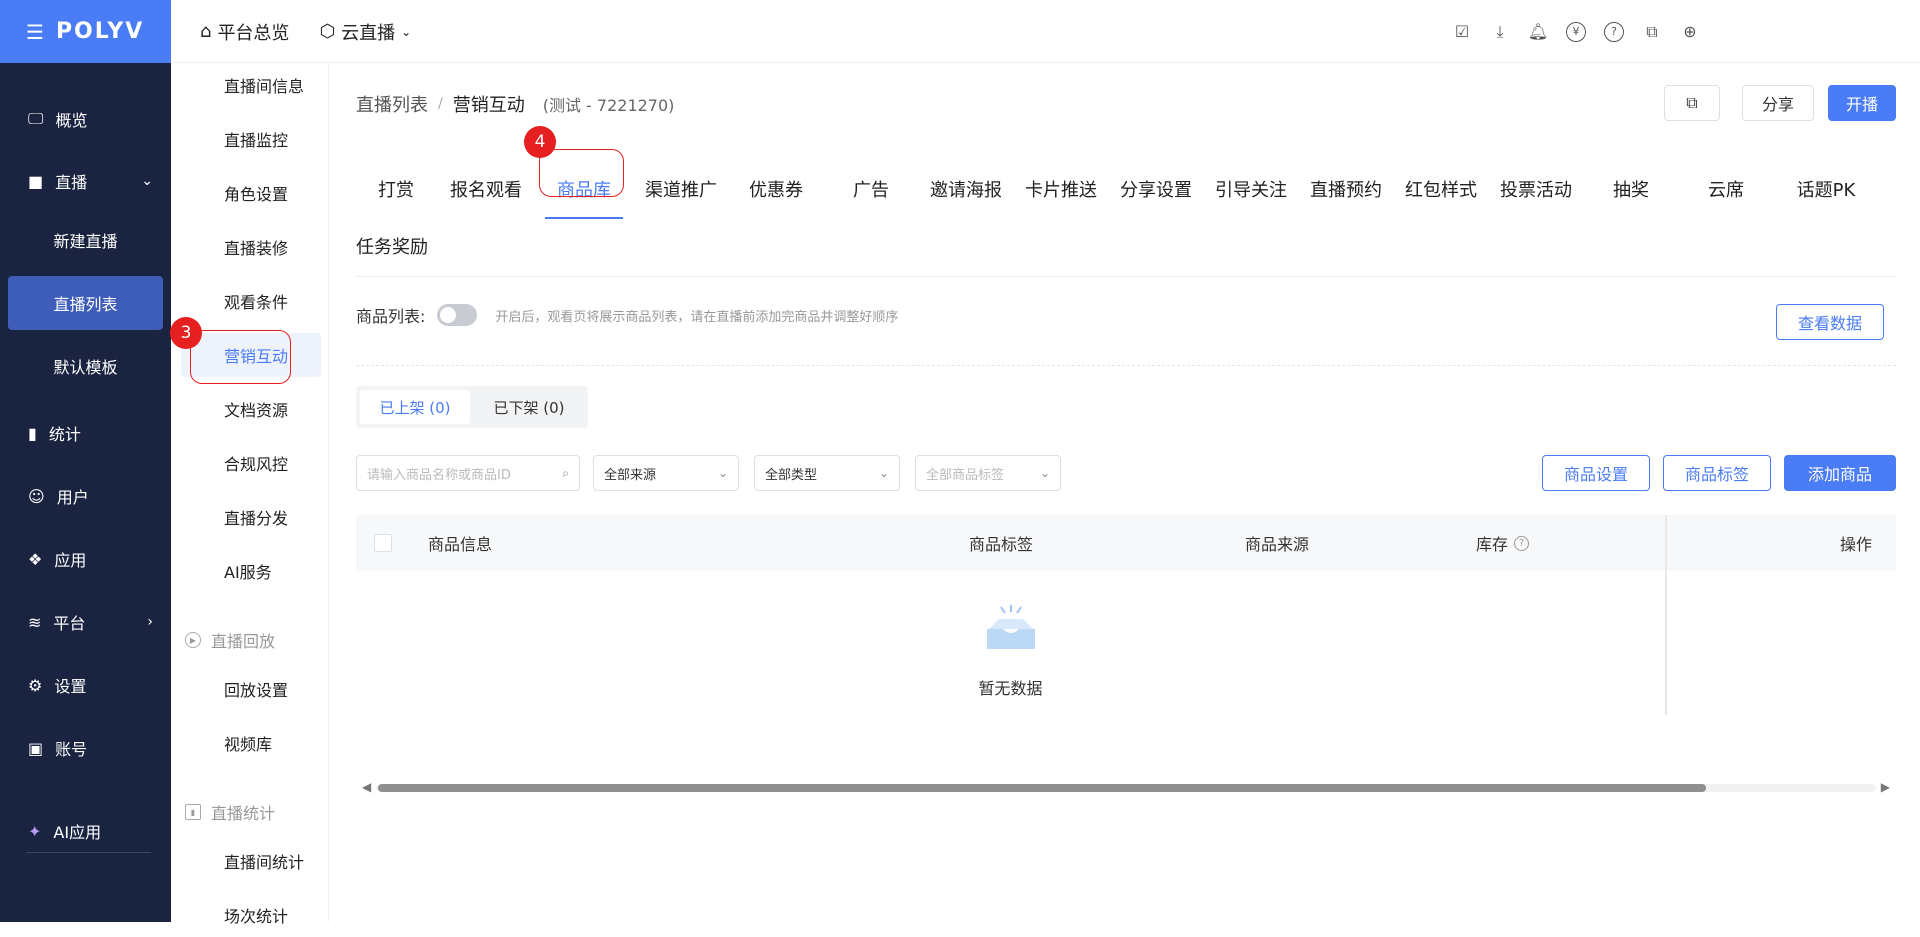 The width and height of the screenshot is (1920, 937). Describe the element at coordinates (1596, 473) in the screenshot. I see `product-settings-button: 商品设置` at that location.